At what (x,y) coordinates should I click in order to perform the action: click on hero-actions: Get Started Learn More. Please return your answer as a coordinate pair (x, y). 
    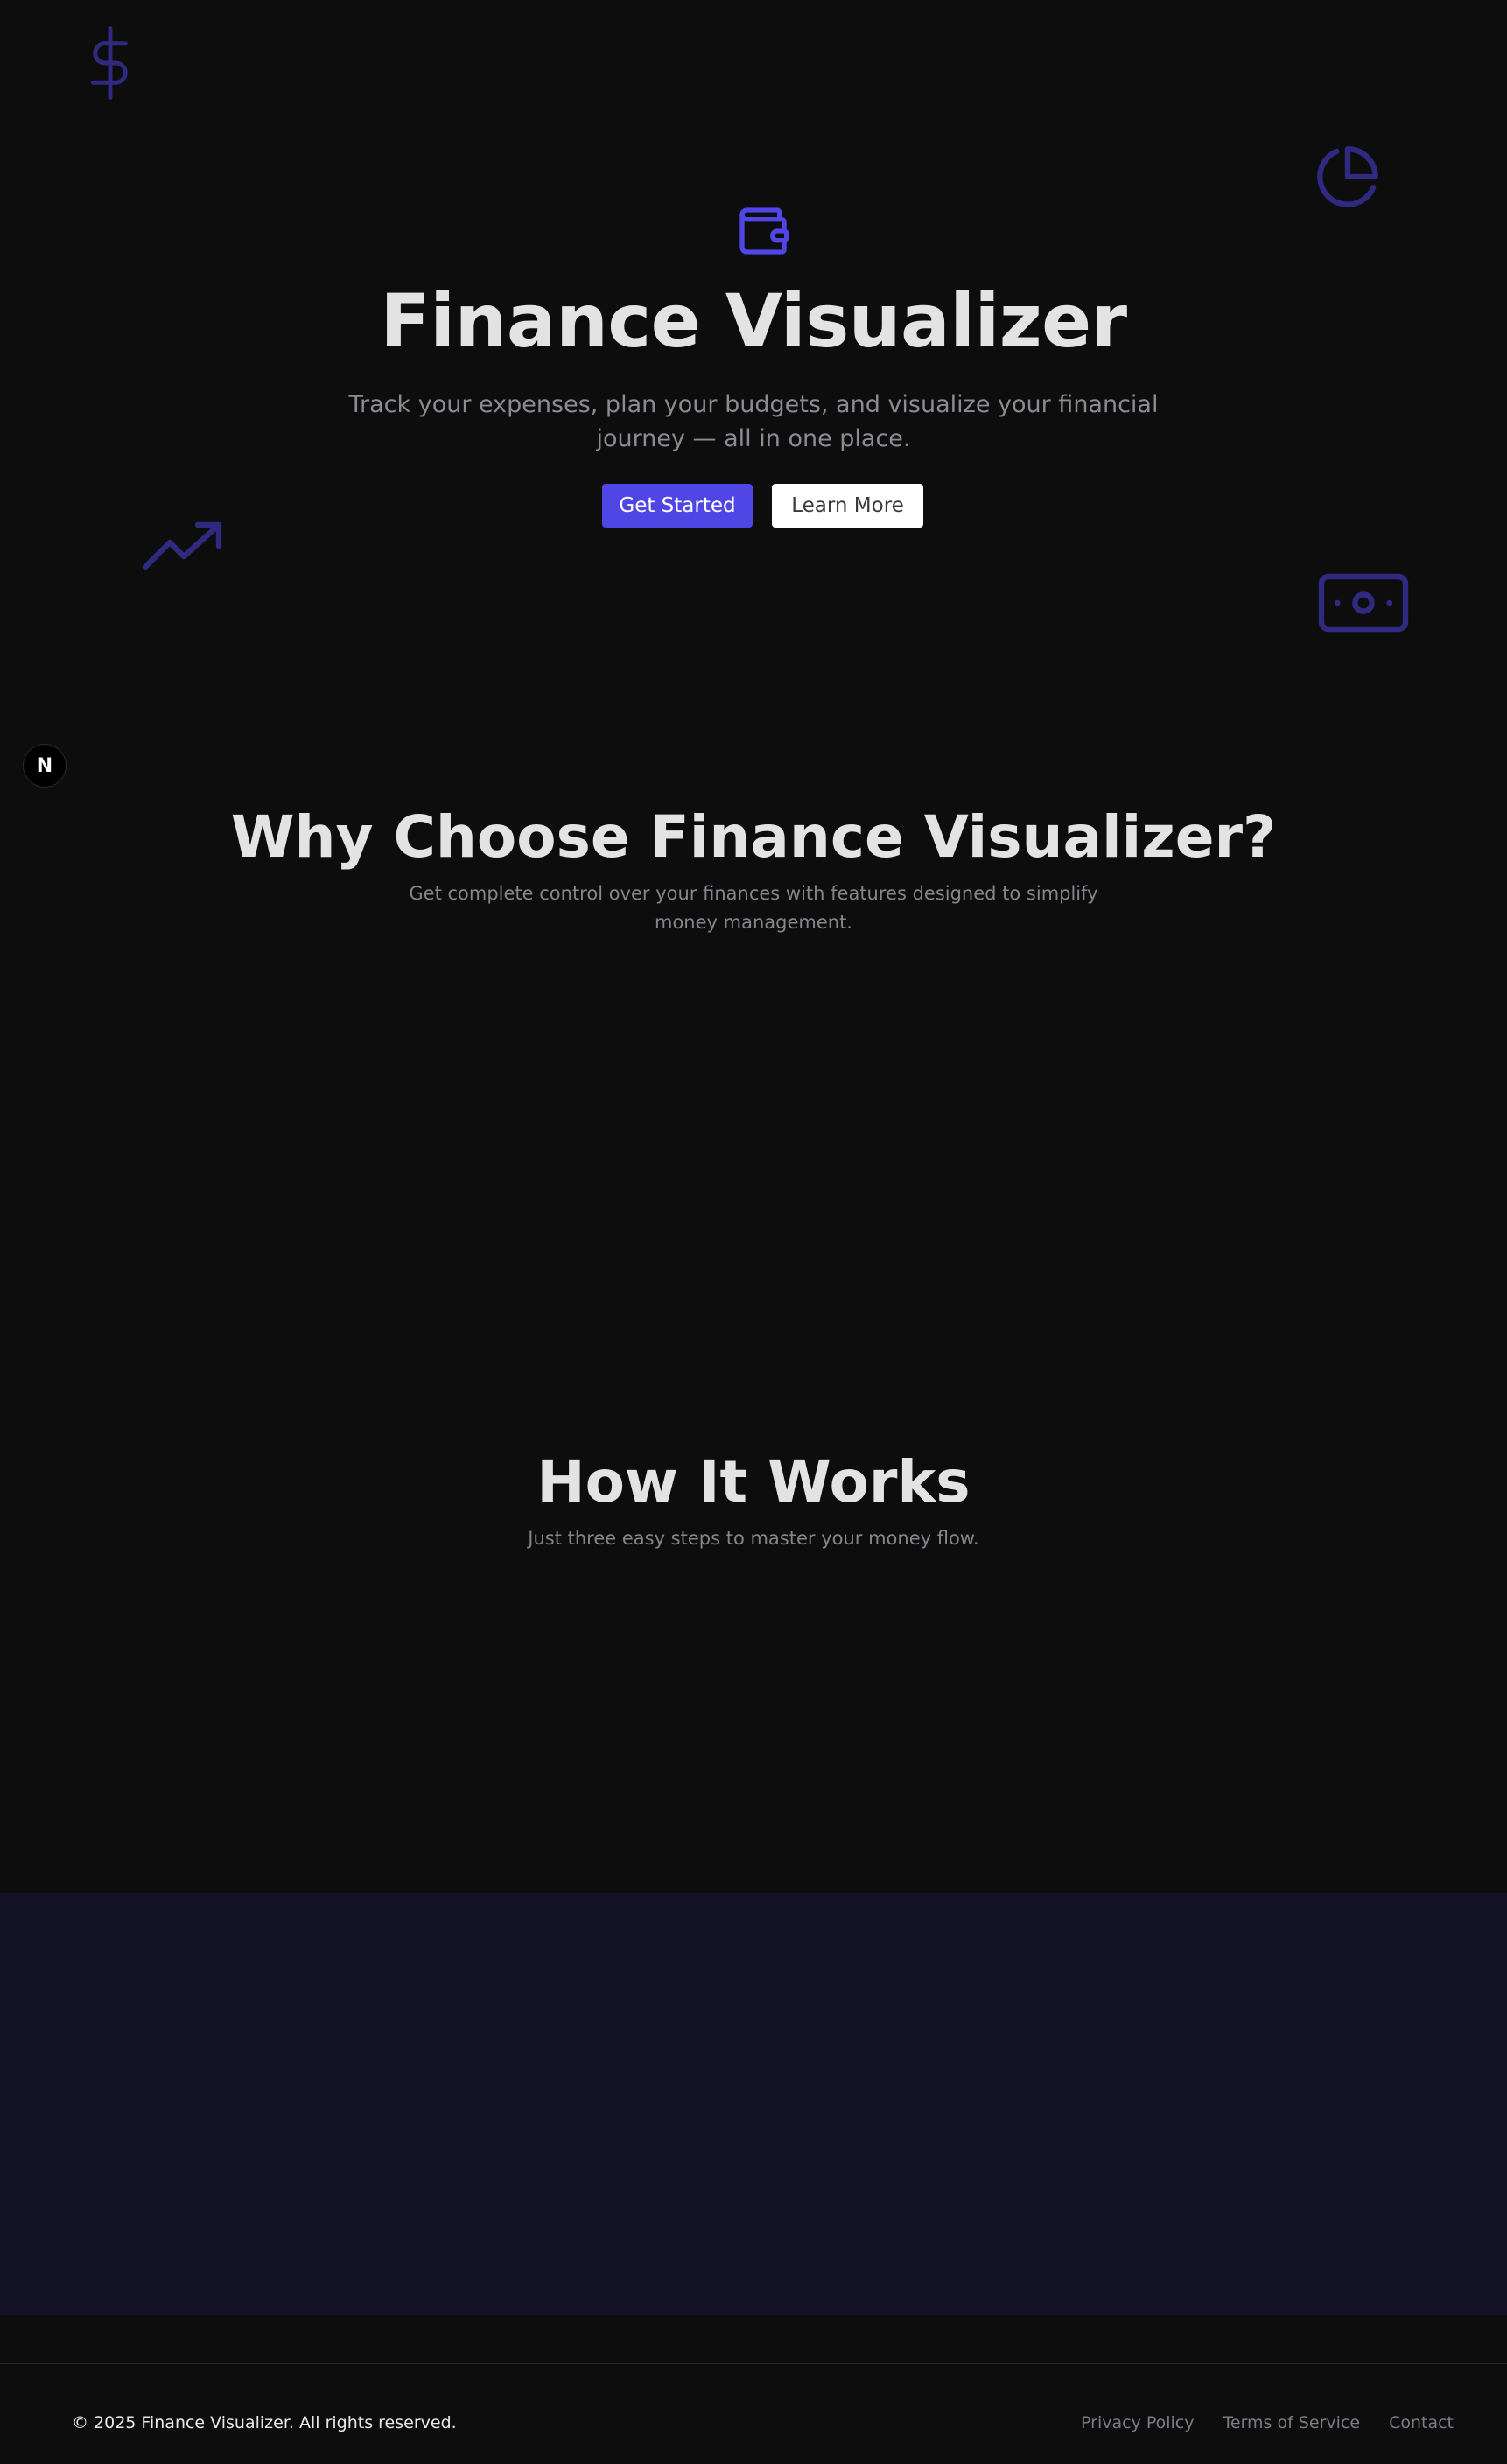
    Looking at the image, I should click on (753, 506).